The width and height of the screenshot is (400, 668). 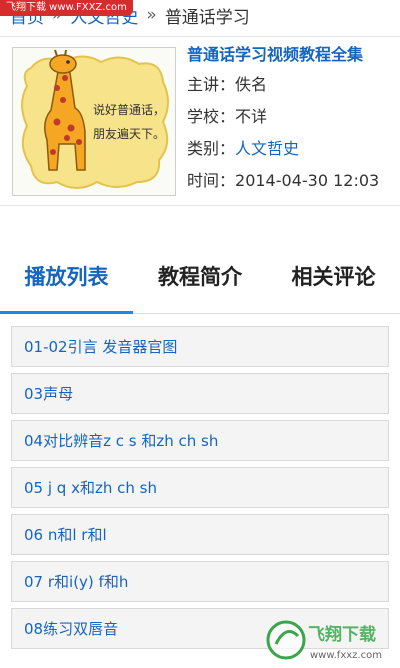 What do you see at coordinates (346, 655) in the screenshot?
I see `watermark-url: www.fxxz.com` at bounding box center [346, 655].